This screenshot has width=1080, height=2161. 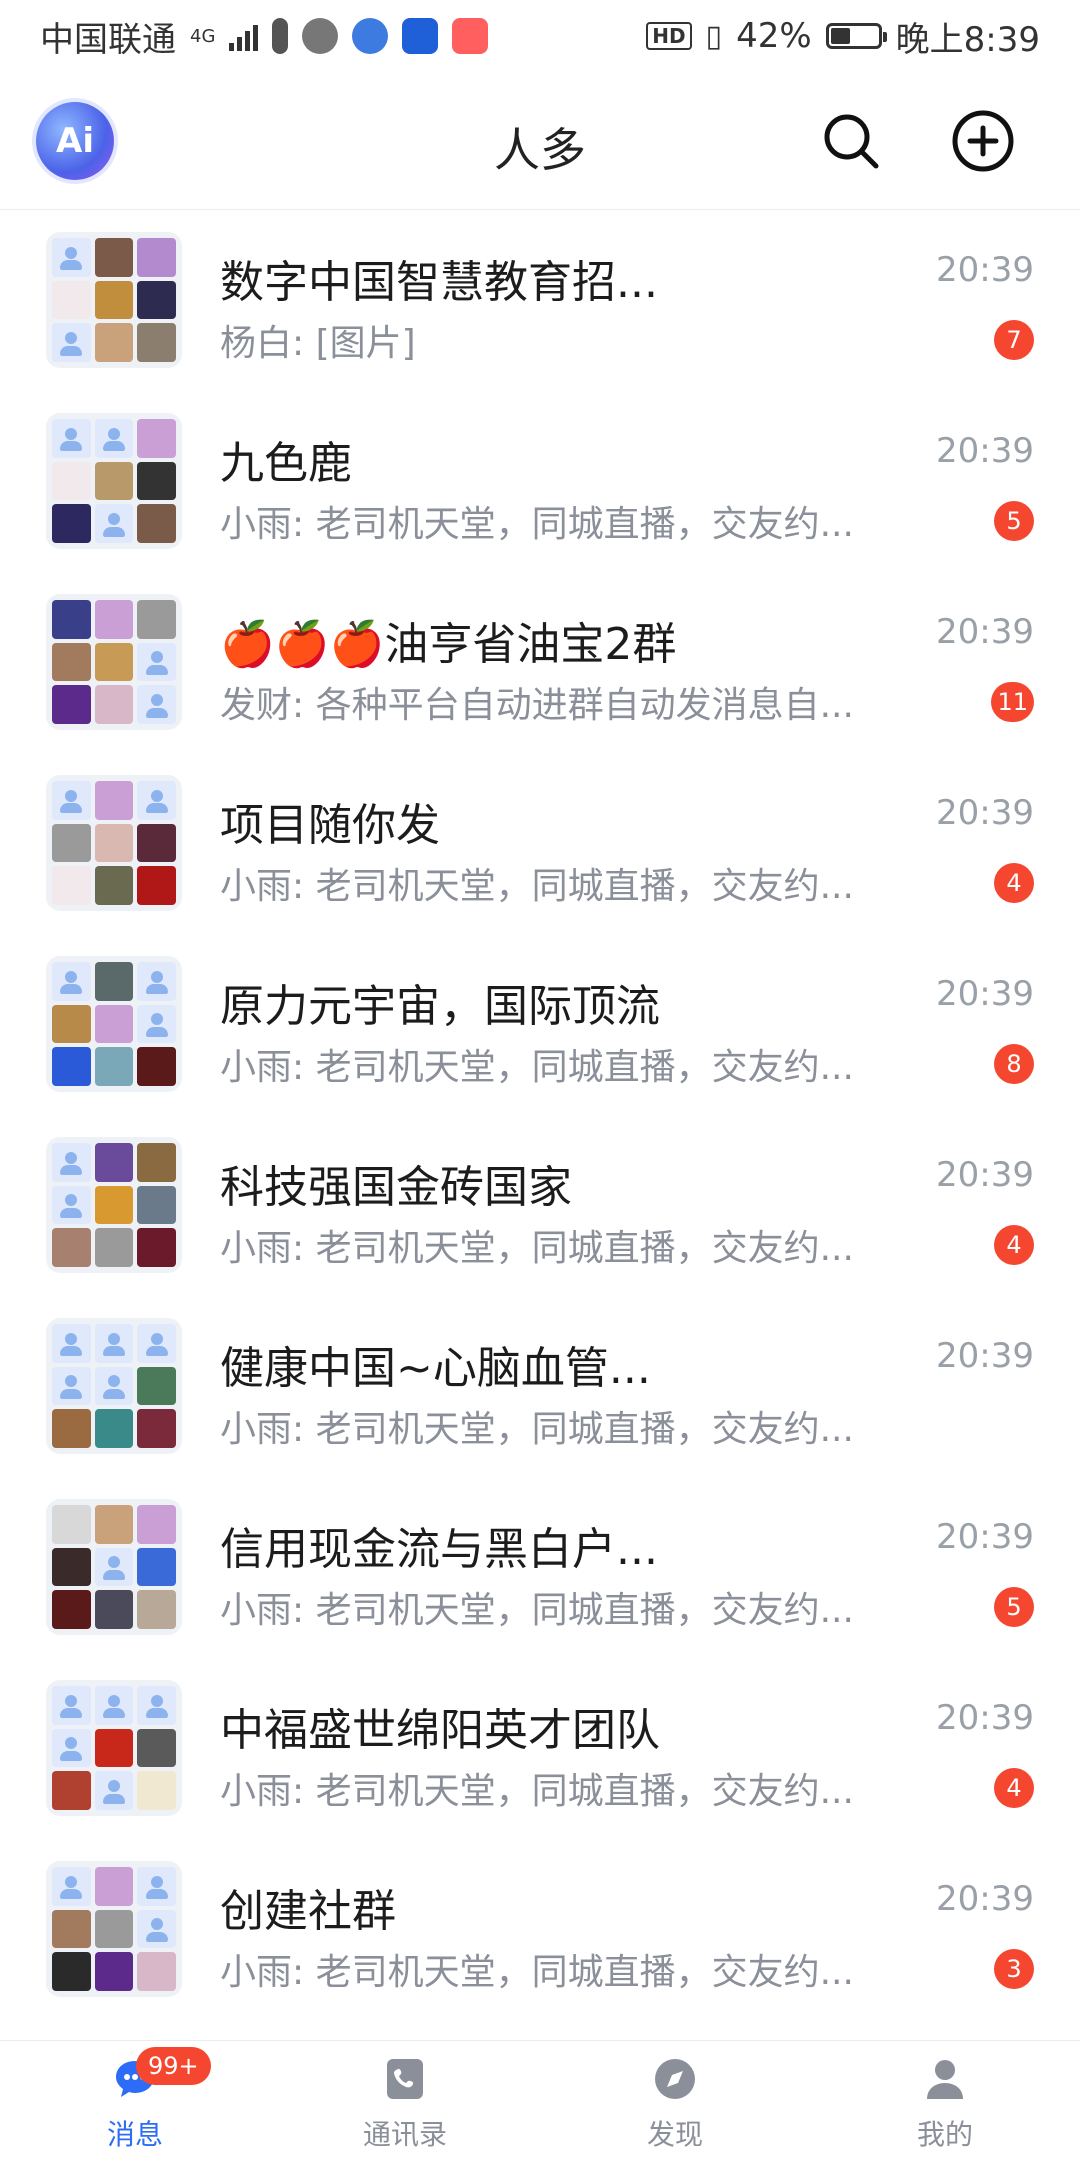 I want to click on bottom-nav: 消息 99+ 通讯录 发现 我的, so click(x=540, y=2100).